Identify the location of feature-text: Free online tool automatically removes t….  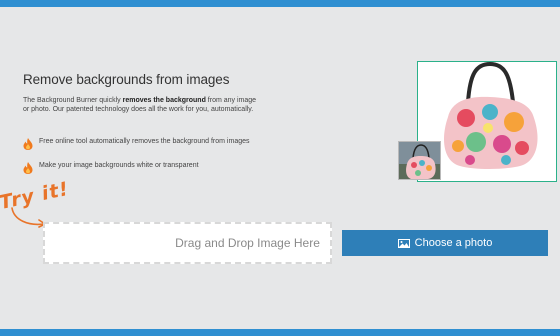
(144, 141).